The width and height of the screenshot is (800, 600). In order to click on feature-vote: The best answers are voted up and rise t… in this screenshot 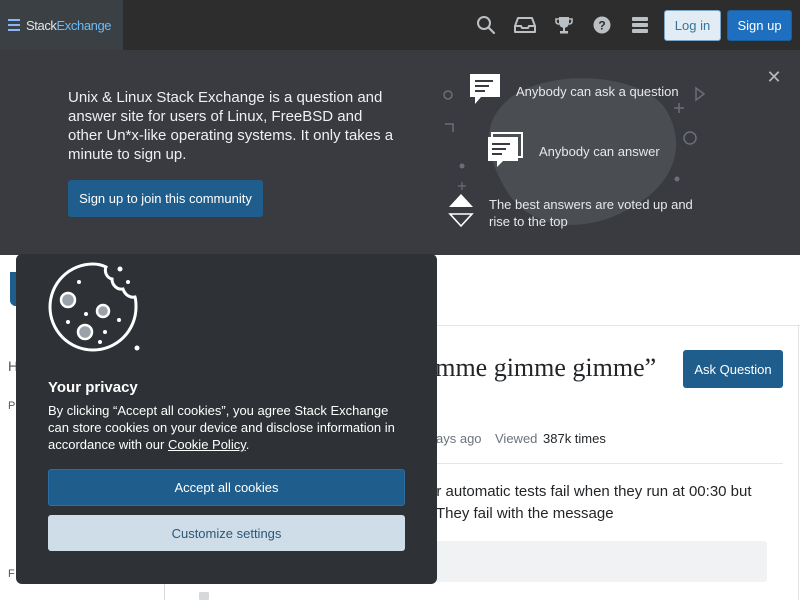, I will do `click(591, 213)`.